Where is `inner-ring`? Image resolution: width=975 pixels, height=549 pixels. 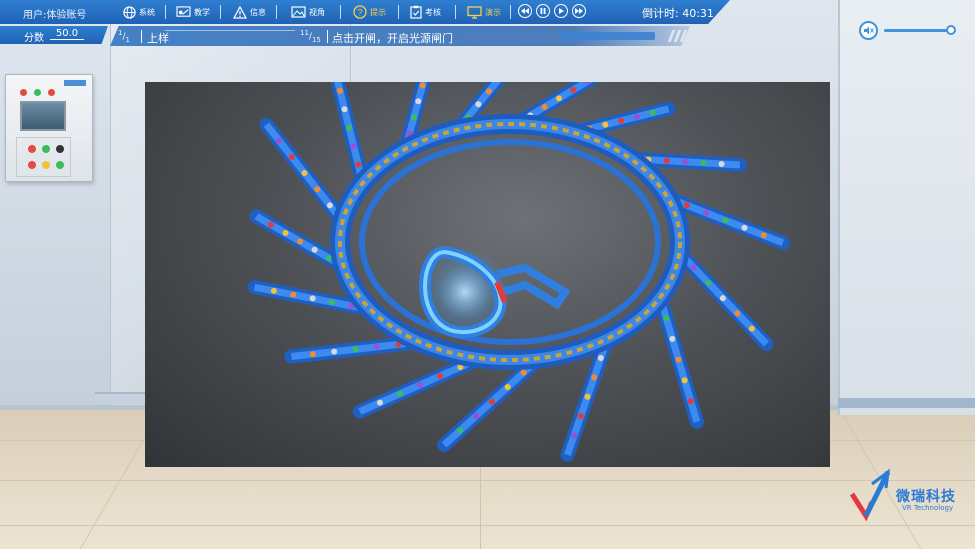
inner-ring is located at coordinates (510, 242).